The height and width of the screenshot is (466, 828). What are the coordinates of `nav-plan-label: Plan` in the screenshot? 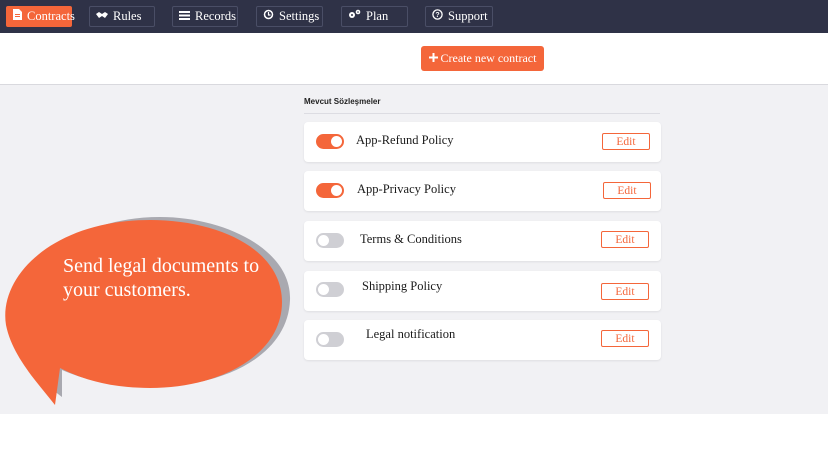 It's located at (377, 16).